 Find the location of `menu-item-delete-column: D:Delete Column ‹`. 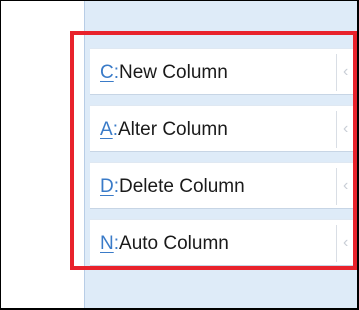

menu-item-delete-column: D:Delete Column ‹ is located at coordinates (222, 185).